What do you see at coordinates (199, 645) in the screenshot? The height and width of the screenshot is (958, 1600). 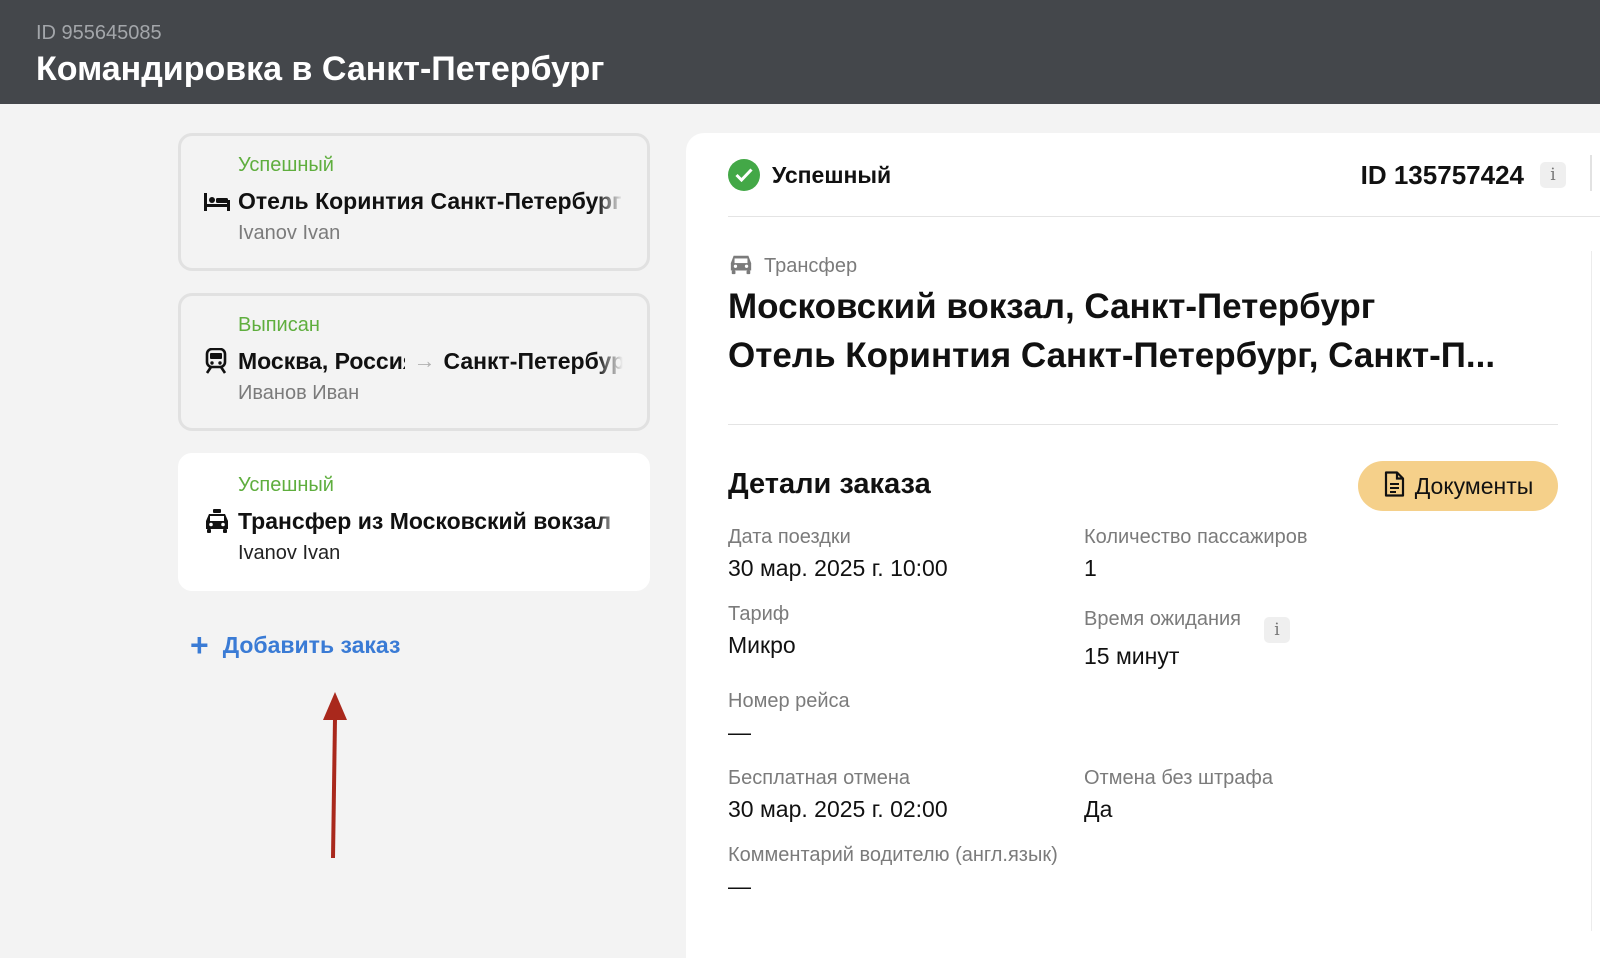 I see `plus-icon: +` at bounding box center [199, 645].